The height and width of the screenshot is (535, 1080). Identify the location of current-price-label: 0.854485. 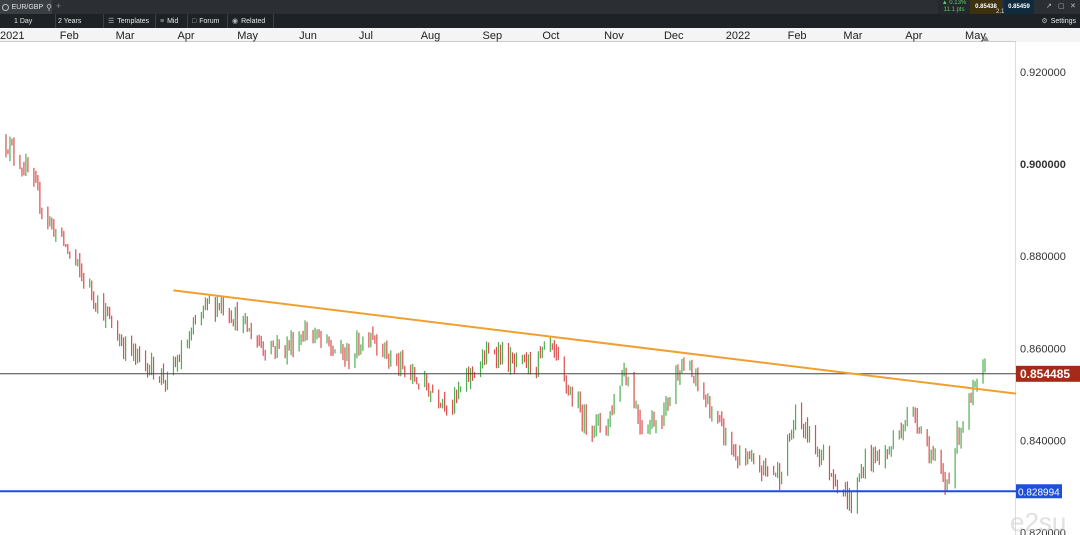
(1045, 374).